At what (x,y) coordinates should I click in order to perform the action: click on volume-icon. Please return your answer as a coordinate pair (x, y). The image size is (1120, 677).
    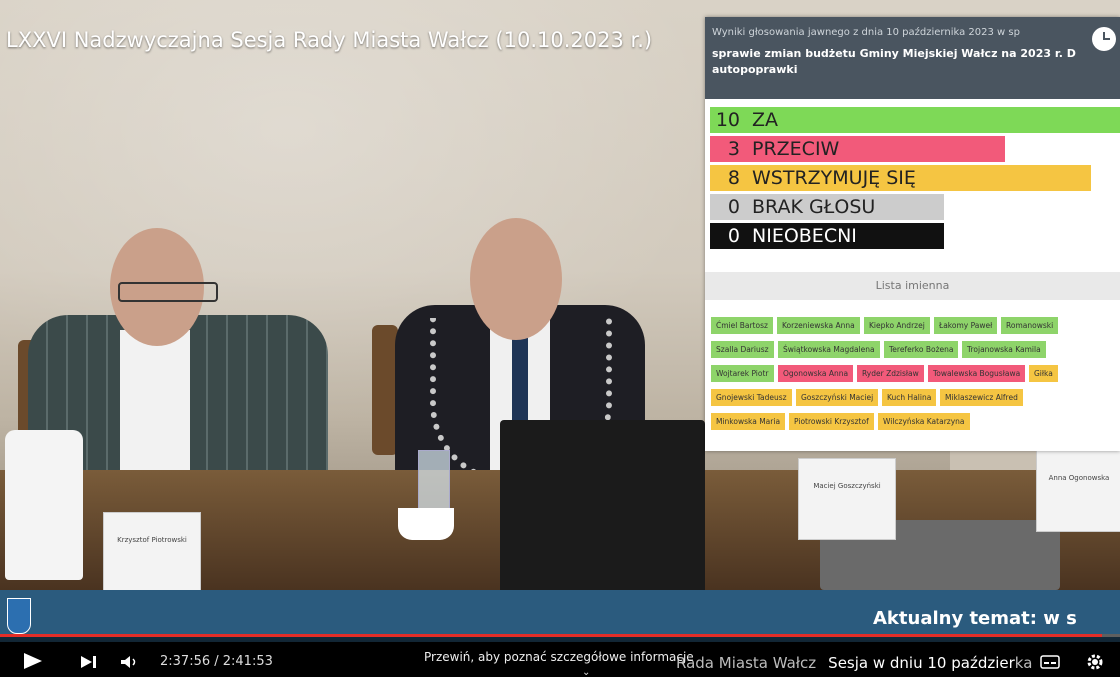
    Looking at the image, I should click on (128, 662).